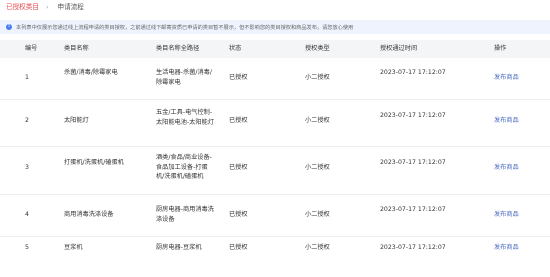 Image resolution: width=550 pixels, height=277 pixels. Describe the element at coordinates (27, 77) in the screenshot. I see `row-no: 1` at that location.